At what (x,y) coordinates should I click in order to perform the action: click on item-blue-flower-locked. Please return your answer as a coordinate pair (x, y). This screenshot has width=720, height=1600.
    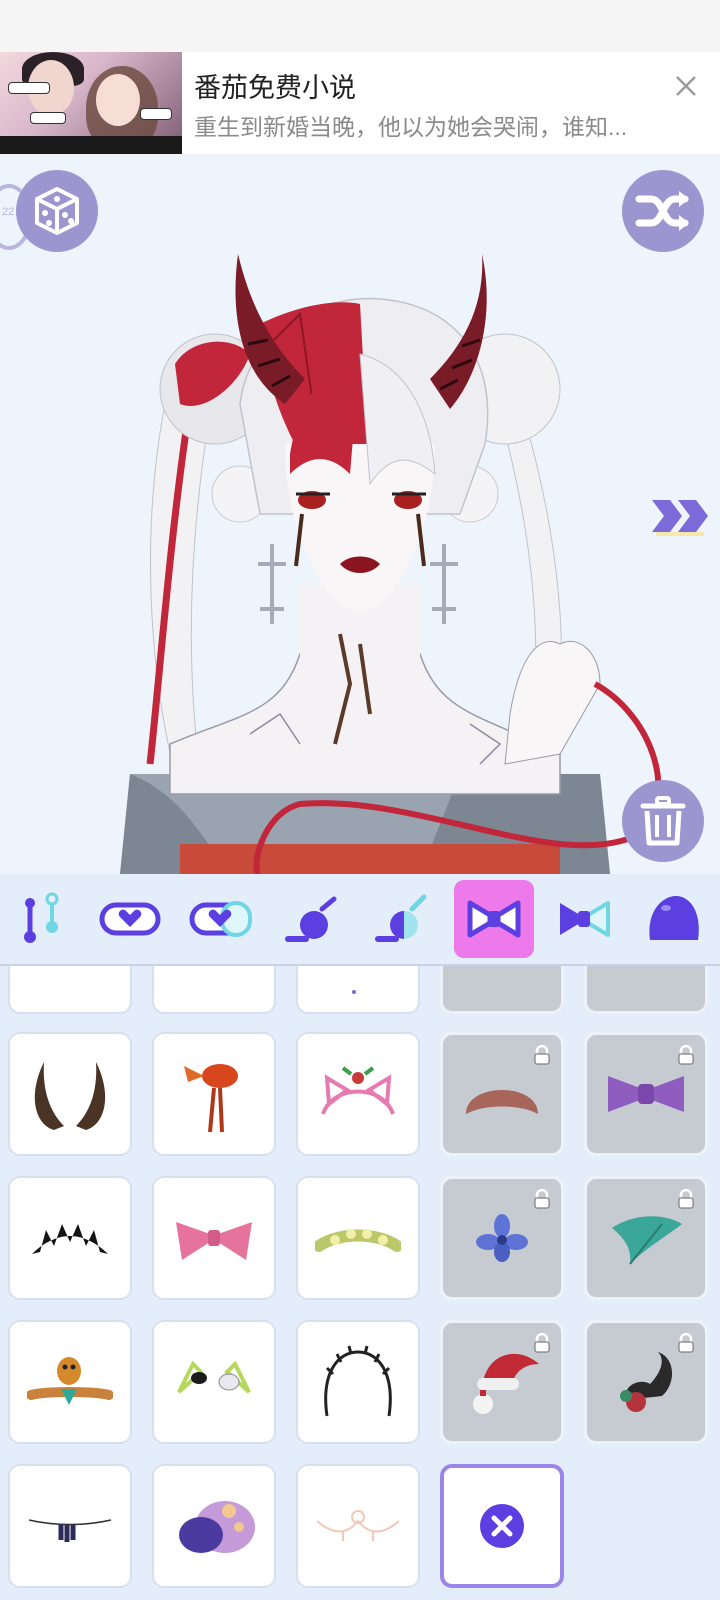
    Looking at the image, I should click on (502, 1238).